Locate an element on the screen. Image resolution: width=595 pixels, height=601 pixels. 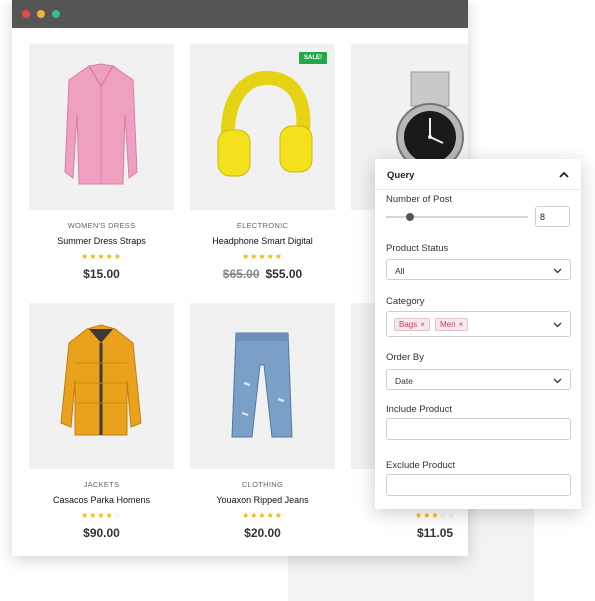
price-current: $90.00 is located at coordinates (101, 533).